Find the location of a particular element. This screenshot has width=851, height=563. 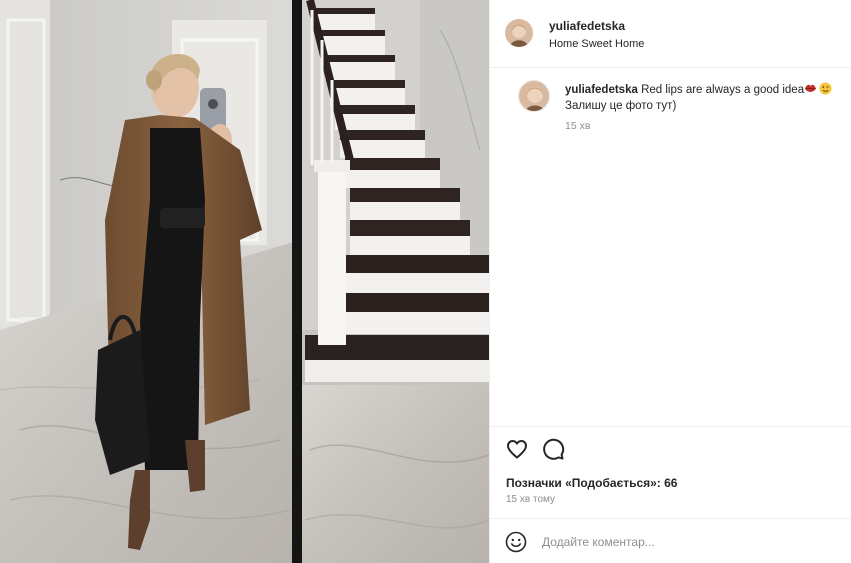

smiley-icon is located at coordinates (516, 542).